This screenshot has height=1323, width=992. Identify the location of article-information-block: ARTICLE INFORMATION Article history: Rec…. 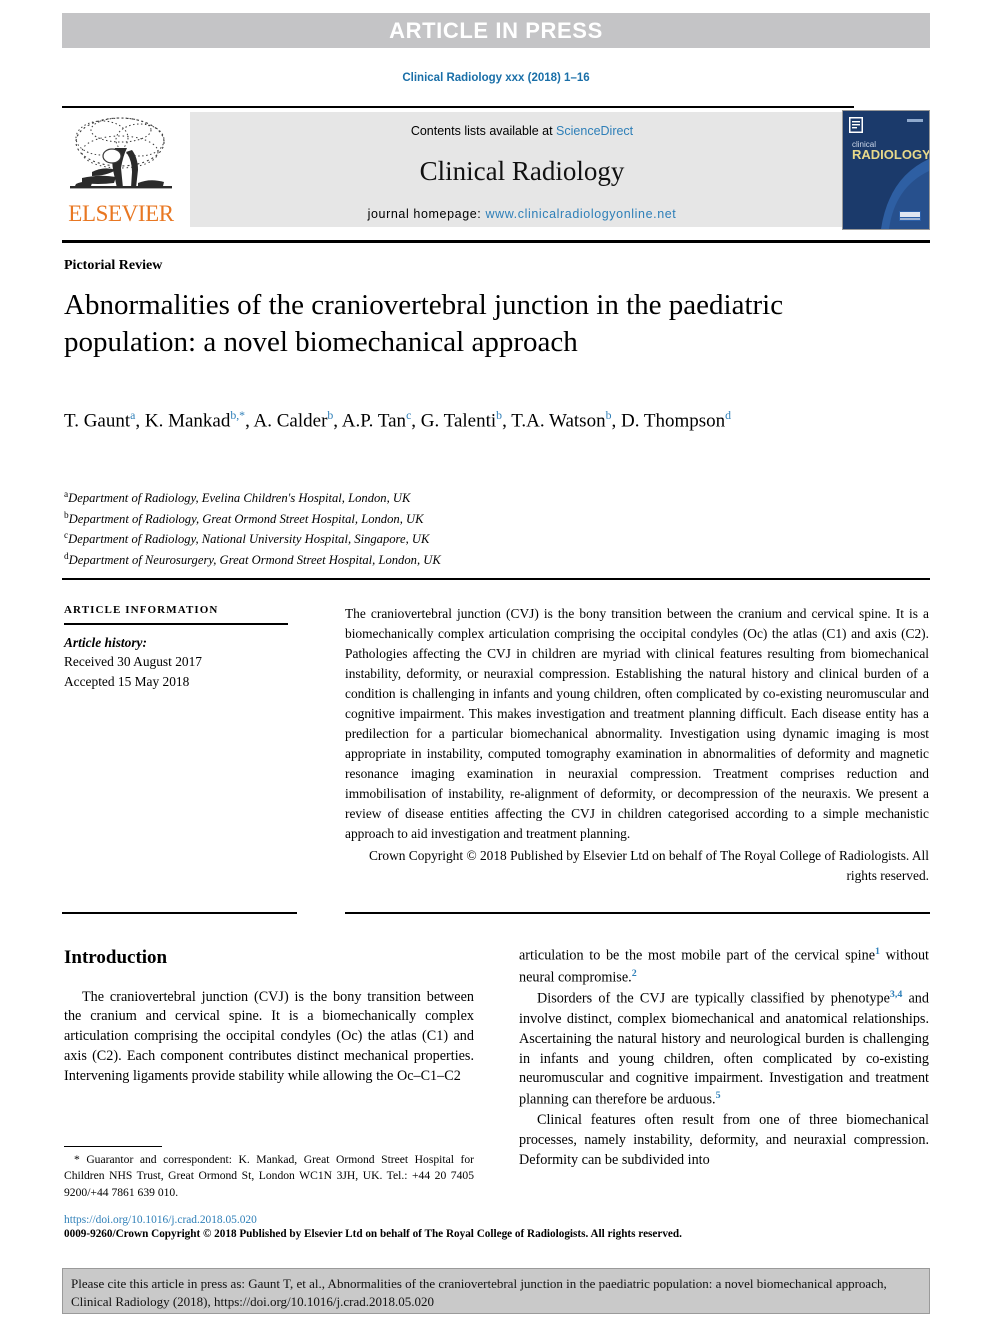
(188, 648).